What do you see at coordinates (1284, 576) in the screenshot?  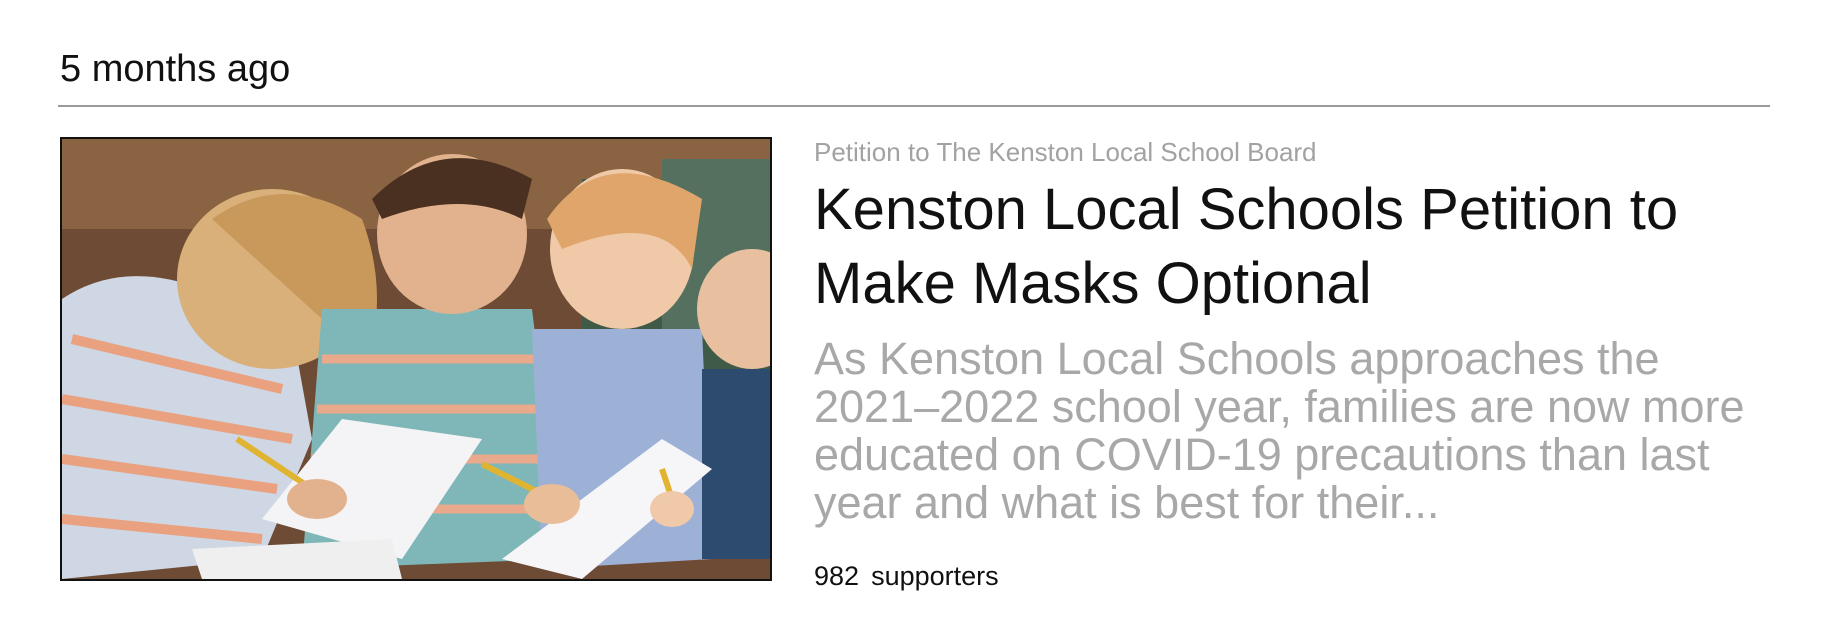 I see `supporters-count: 982 supporters` at bounding box center [1284, 576].